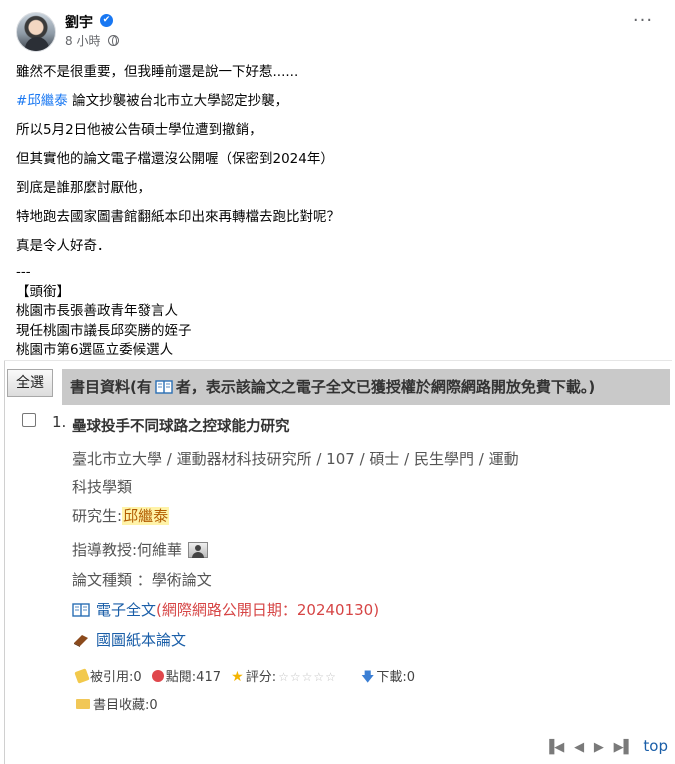  What do you see at coordinates (59, 422) in the screenshot?
I see `item-number: 1.` at bounding box center [59, 422].